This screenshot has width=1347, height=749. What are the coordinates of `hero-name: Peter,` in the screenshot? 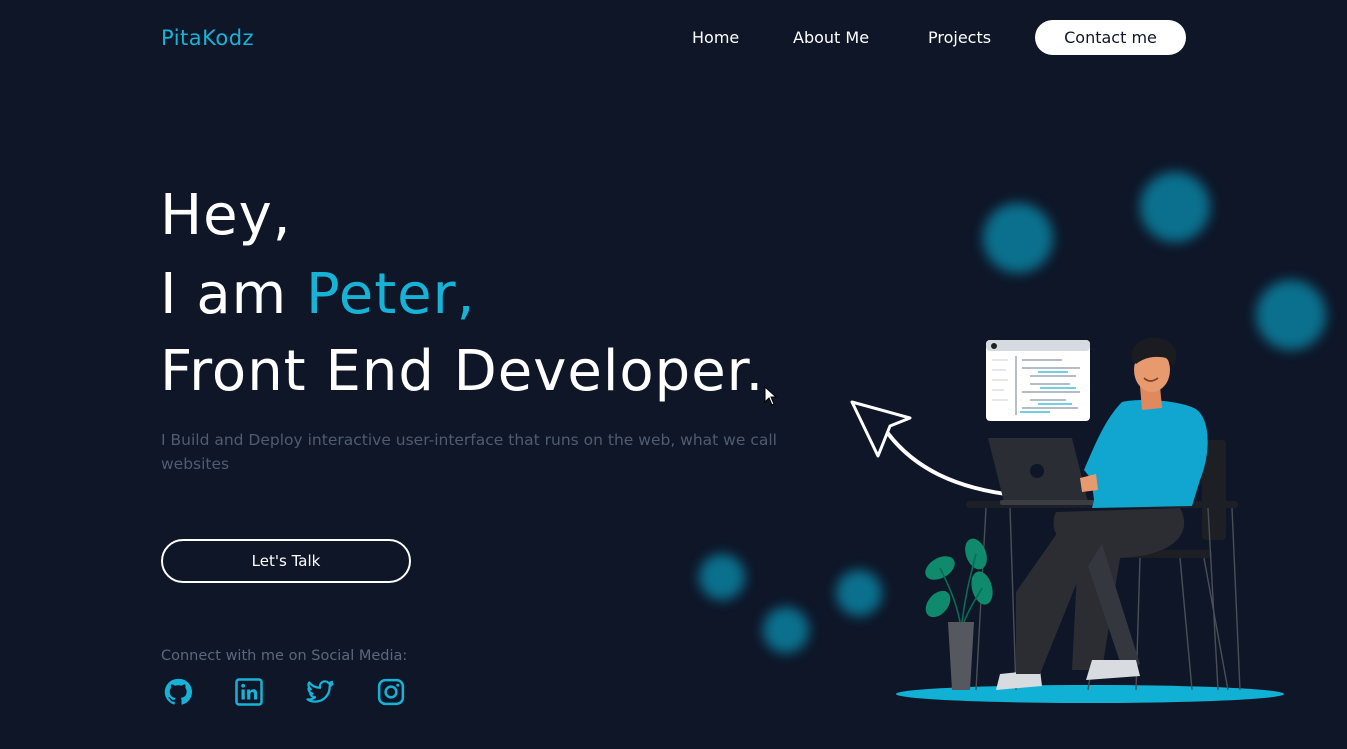 It's located at (390, 294).